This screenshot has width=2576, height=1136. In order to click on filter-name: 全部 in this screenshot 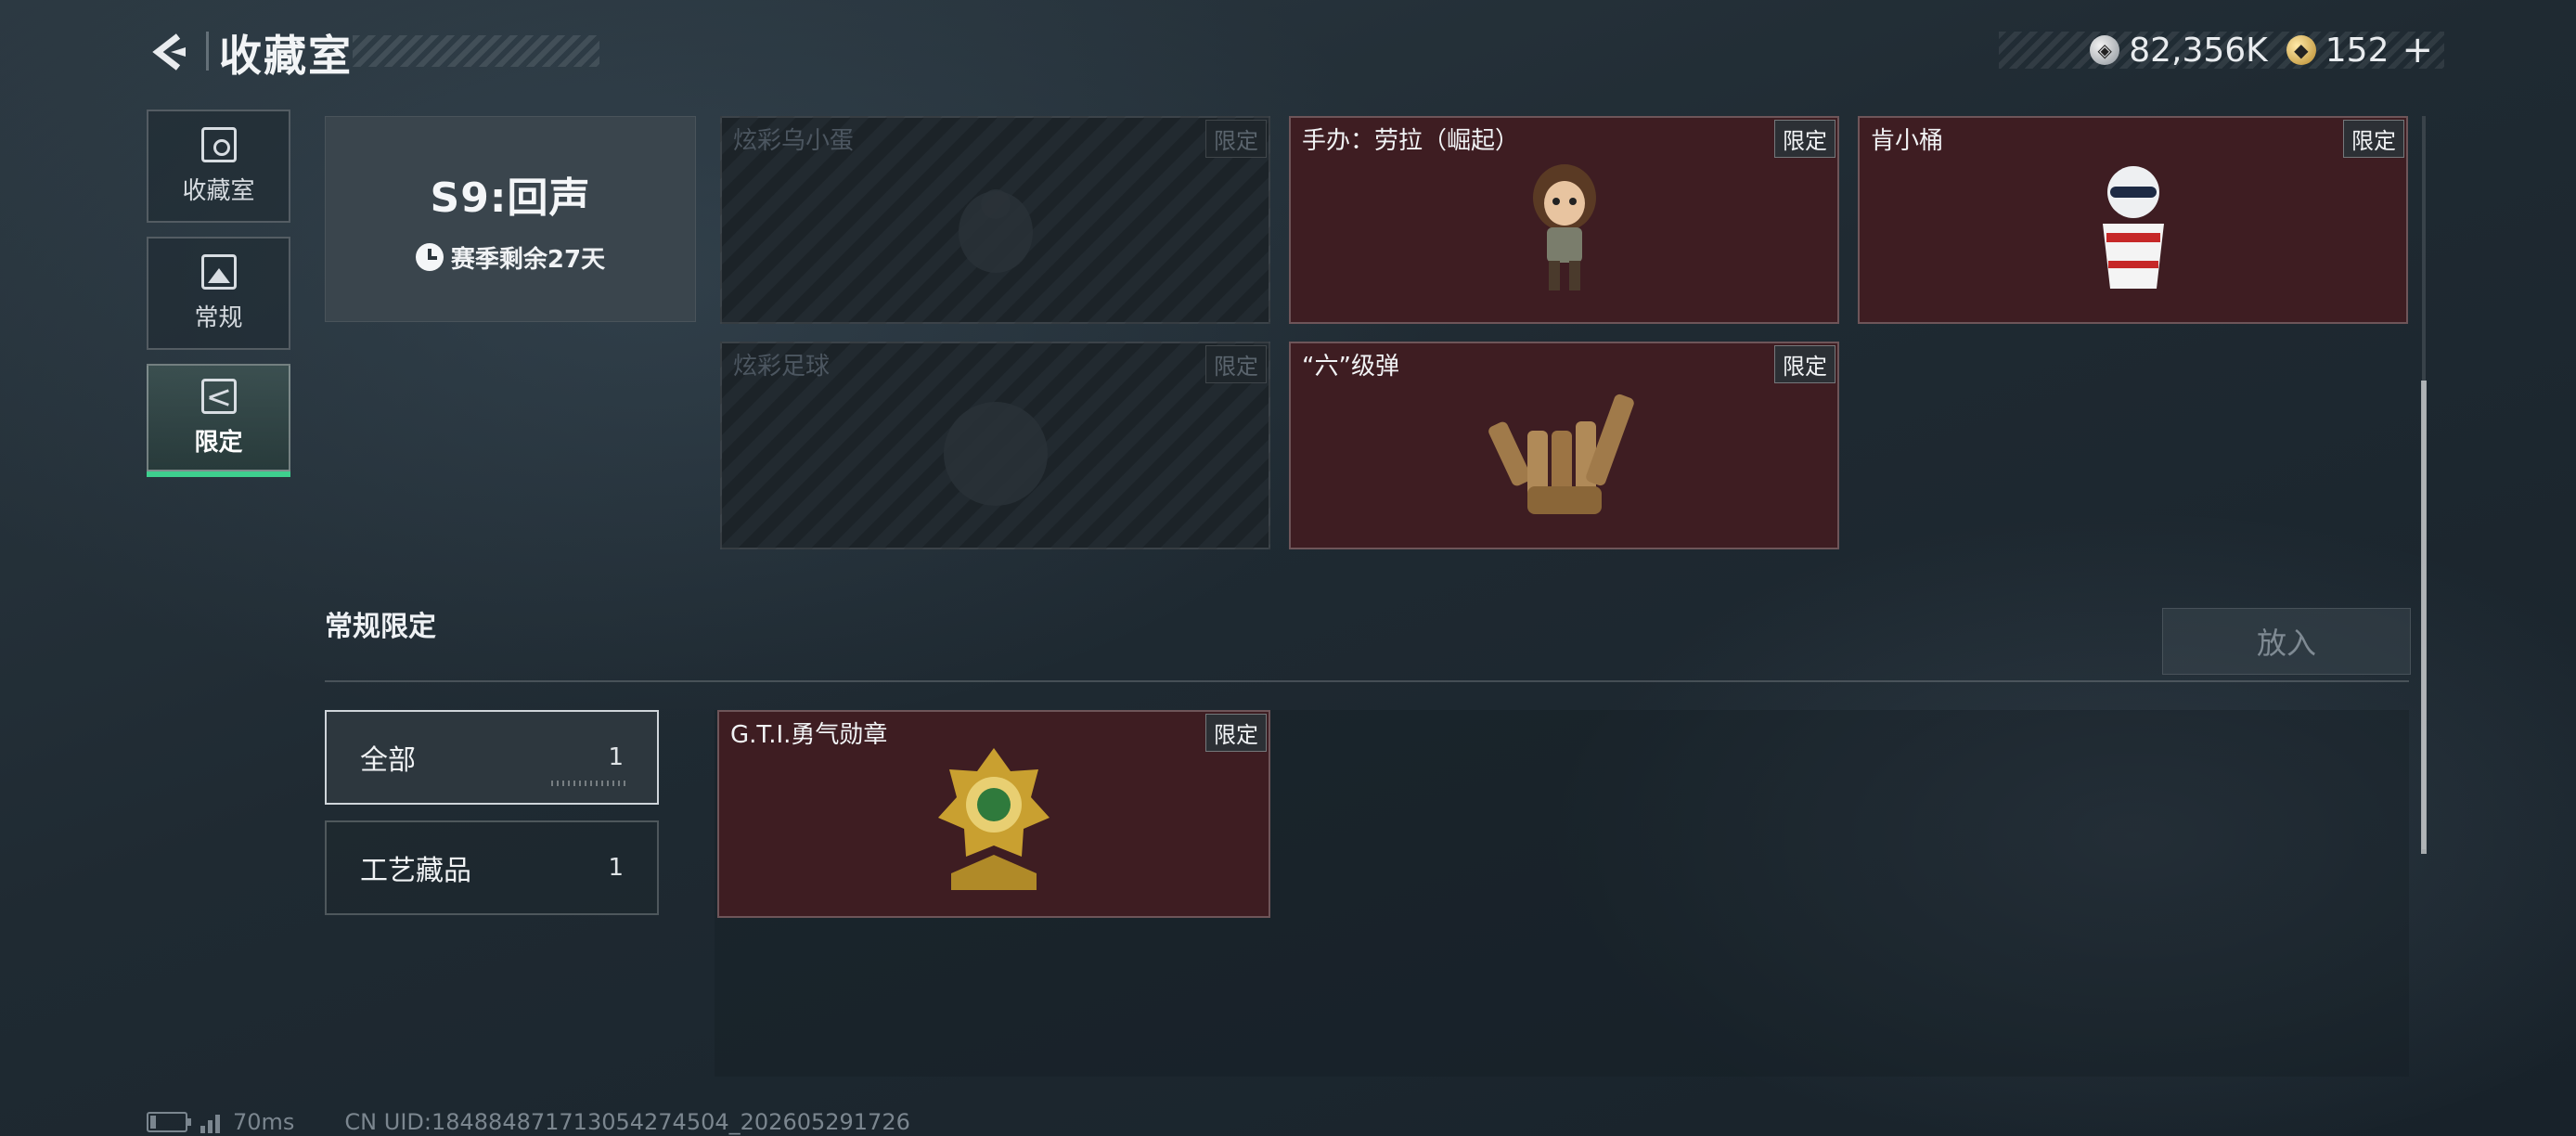, I will do `click(388, 760)`.